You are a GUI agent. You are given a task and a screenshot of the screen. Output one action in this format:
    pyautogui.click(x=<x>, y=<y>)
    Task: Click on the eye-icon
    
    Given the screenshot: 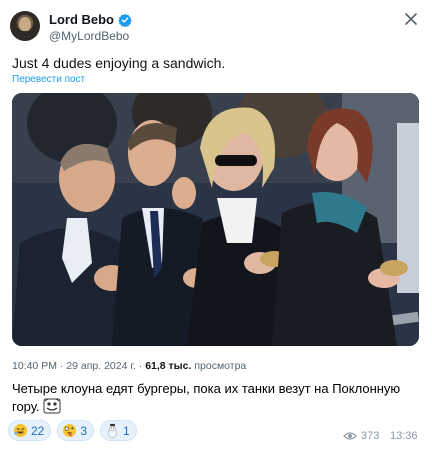 What is the action you would take?
    pyautogui.click(x=350, y=436)
    